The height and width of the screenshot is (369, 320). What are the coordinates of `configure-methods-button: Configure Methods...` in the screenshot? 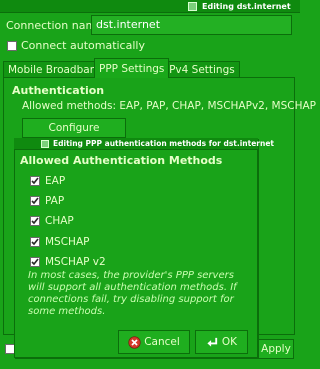 It's located at (74, 135).